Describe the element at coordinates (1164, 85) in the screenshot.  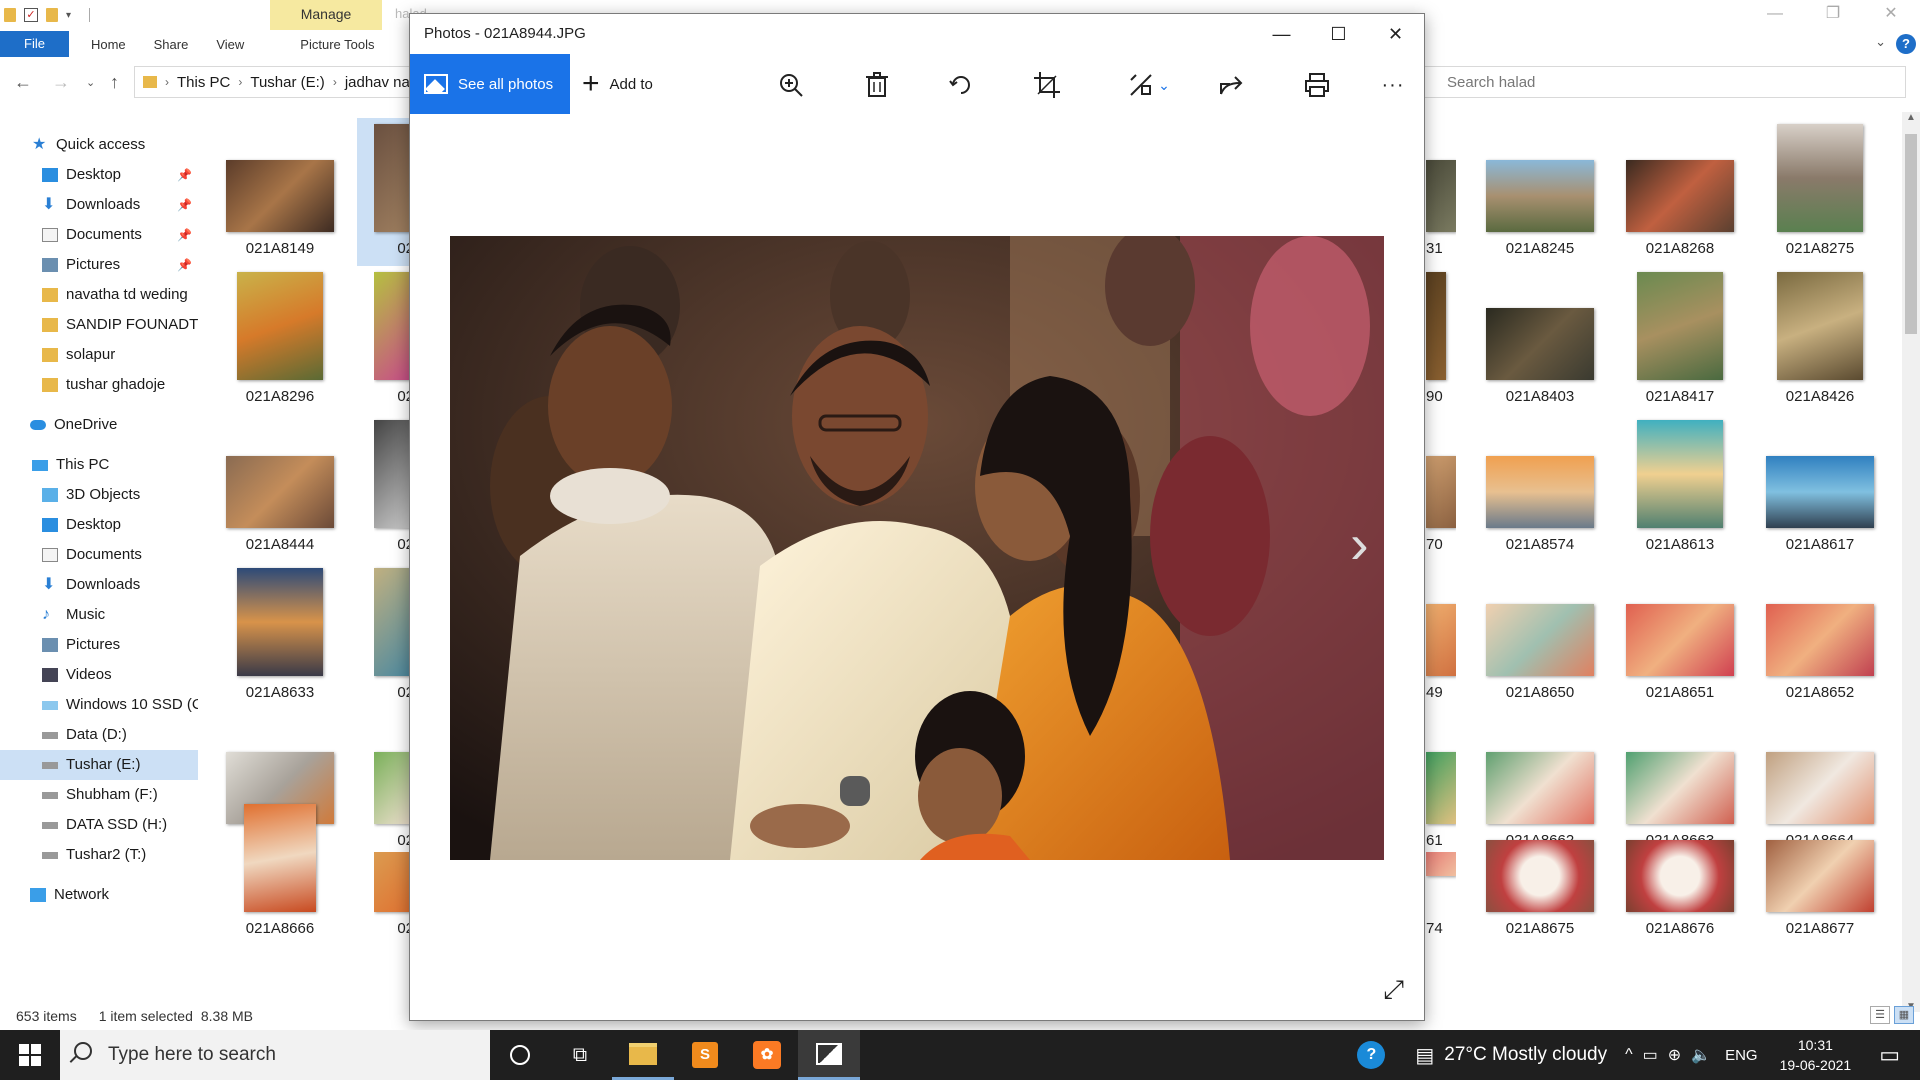
I see `chevron-down-icon: ⌄` at that location.